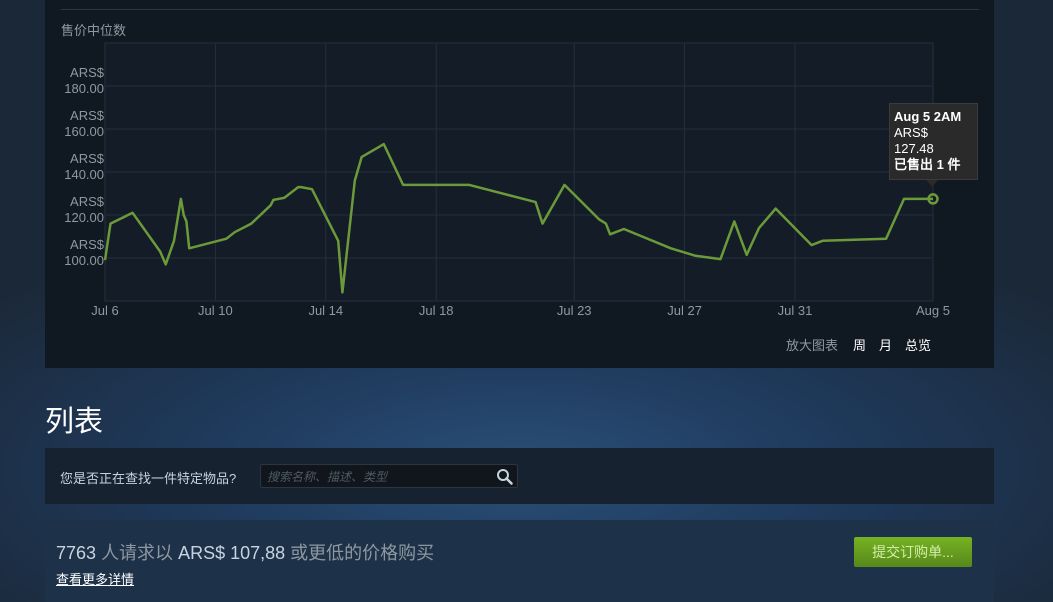 This screenshot has width=1053, height=602. I want to click on y-tick-value: 180.00, so click(84, 88).